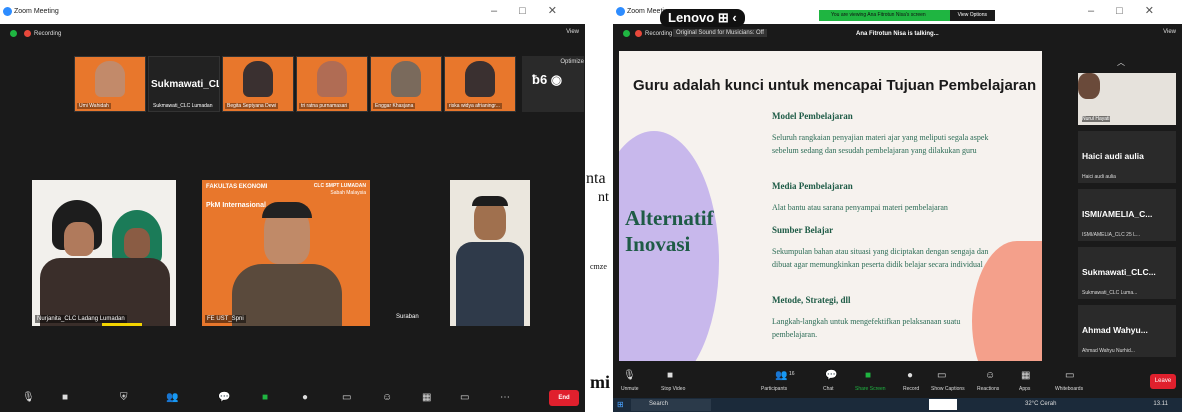  Describe the element at coordinates (564, 398) in the screenshot. I see `end-button: End` at that location.